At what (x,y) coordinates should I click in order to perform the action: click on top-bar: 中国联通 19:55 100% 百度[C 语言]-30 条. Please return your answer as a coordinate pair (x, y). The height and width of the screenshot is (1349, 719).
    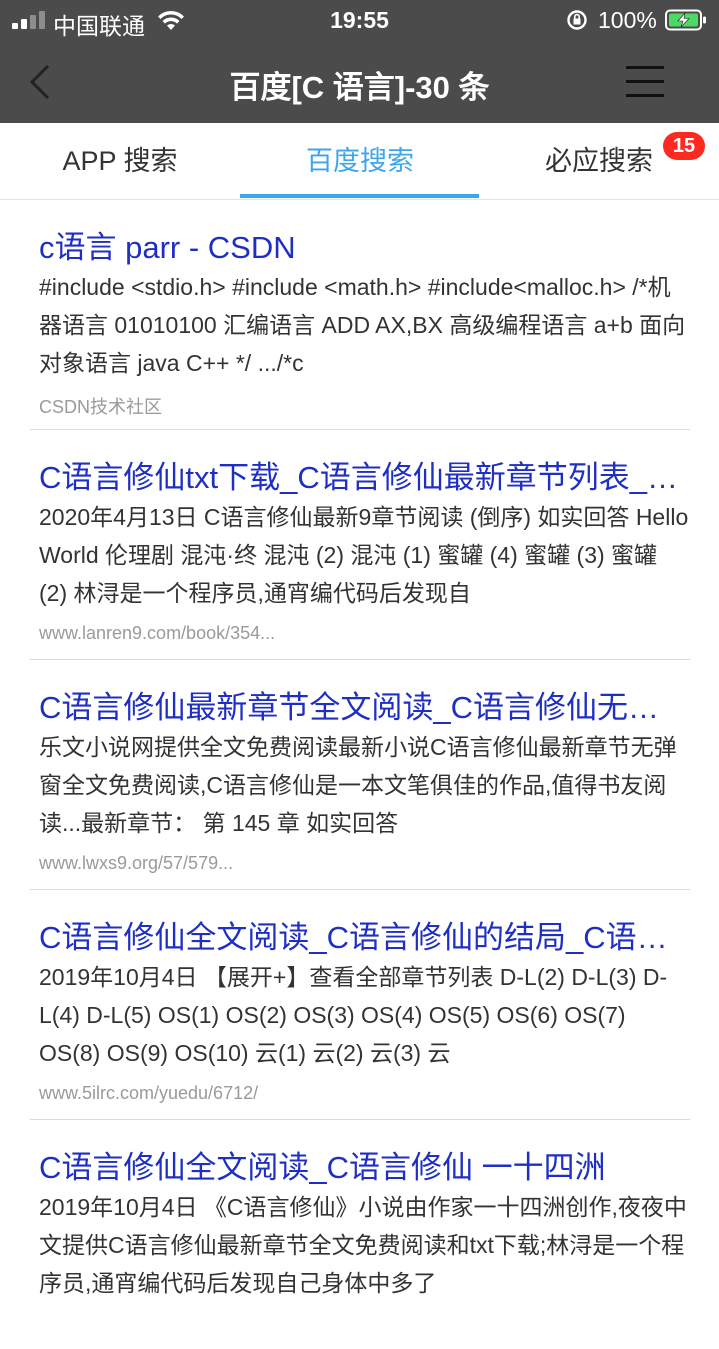
    Looking at the image, I should click on (359, 61).